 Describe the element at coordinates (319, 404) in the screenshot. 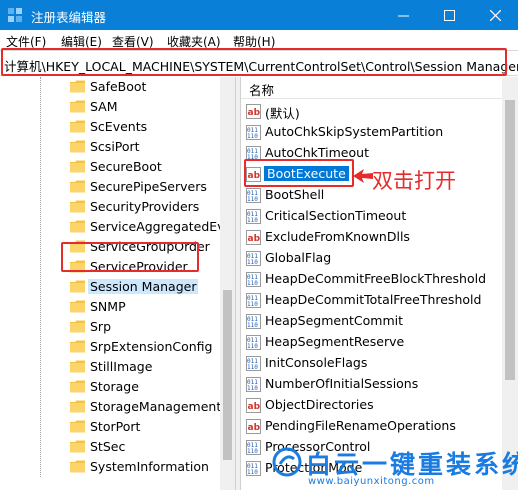

I see `value-item-label: ObjectDirectories` at that location.